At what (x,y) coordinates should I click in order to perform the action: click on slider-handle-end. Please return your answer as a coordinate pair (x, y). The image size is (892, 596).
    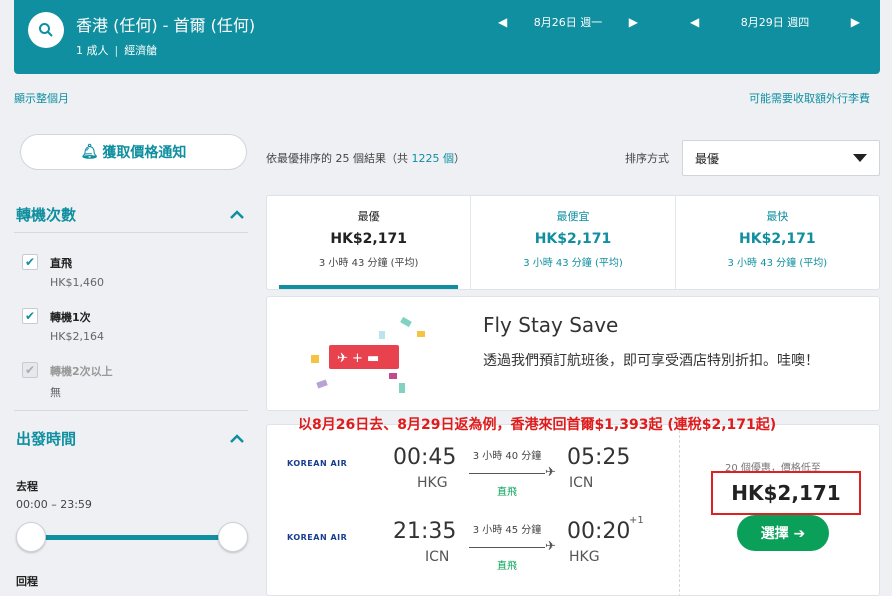
    Looking at the image, I should click on (233, 537).